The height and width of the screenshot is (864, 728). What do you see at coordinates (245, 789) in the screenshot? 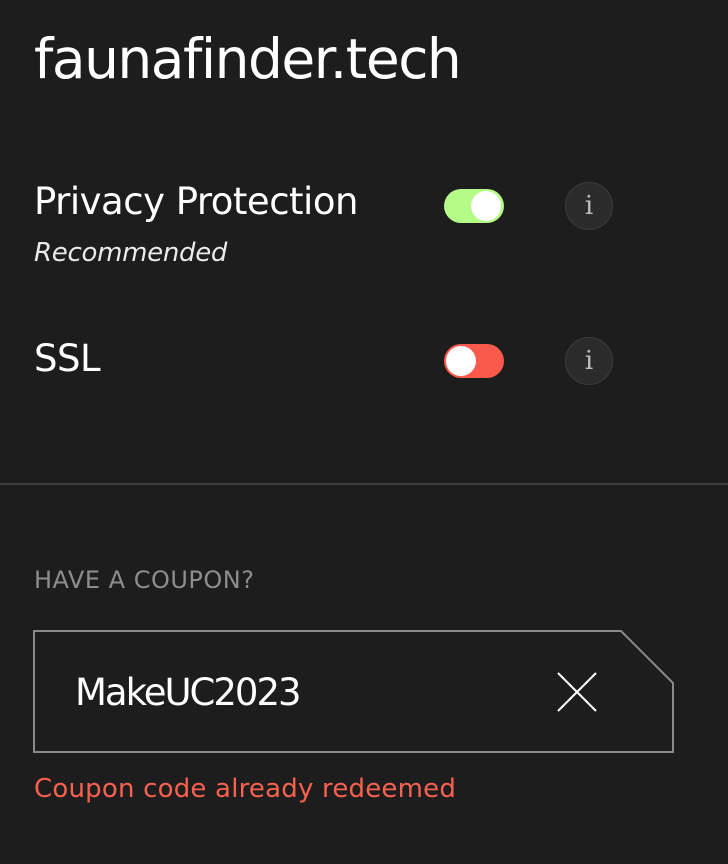
I see `coupon-error-message: Coupon code already redeemed` at bounding box center [245, 789].